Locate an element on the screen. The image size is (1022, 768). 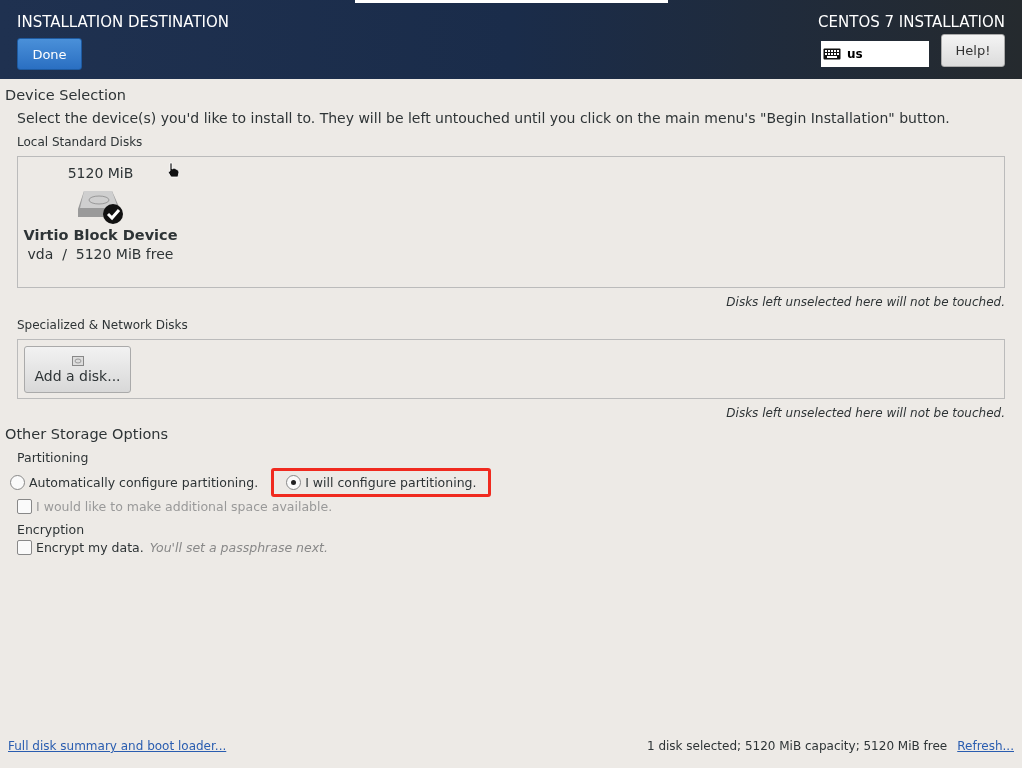
disk-name: Virtio Block Device is located at coordinates (100, 235).